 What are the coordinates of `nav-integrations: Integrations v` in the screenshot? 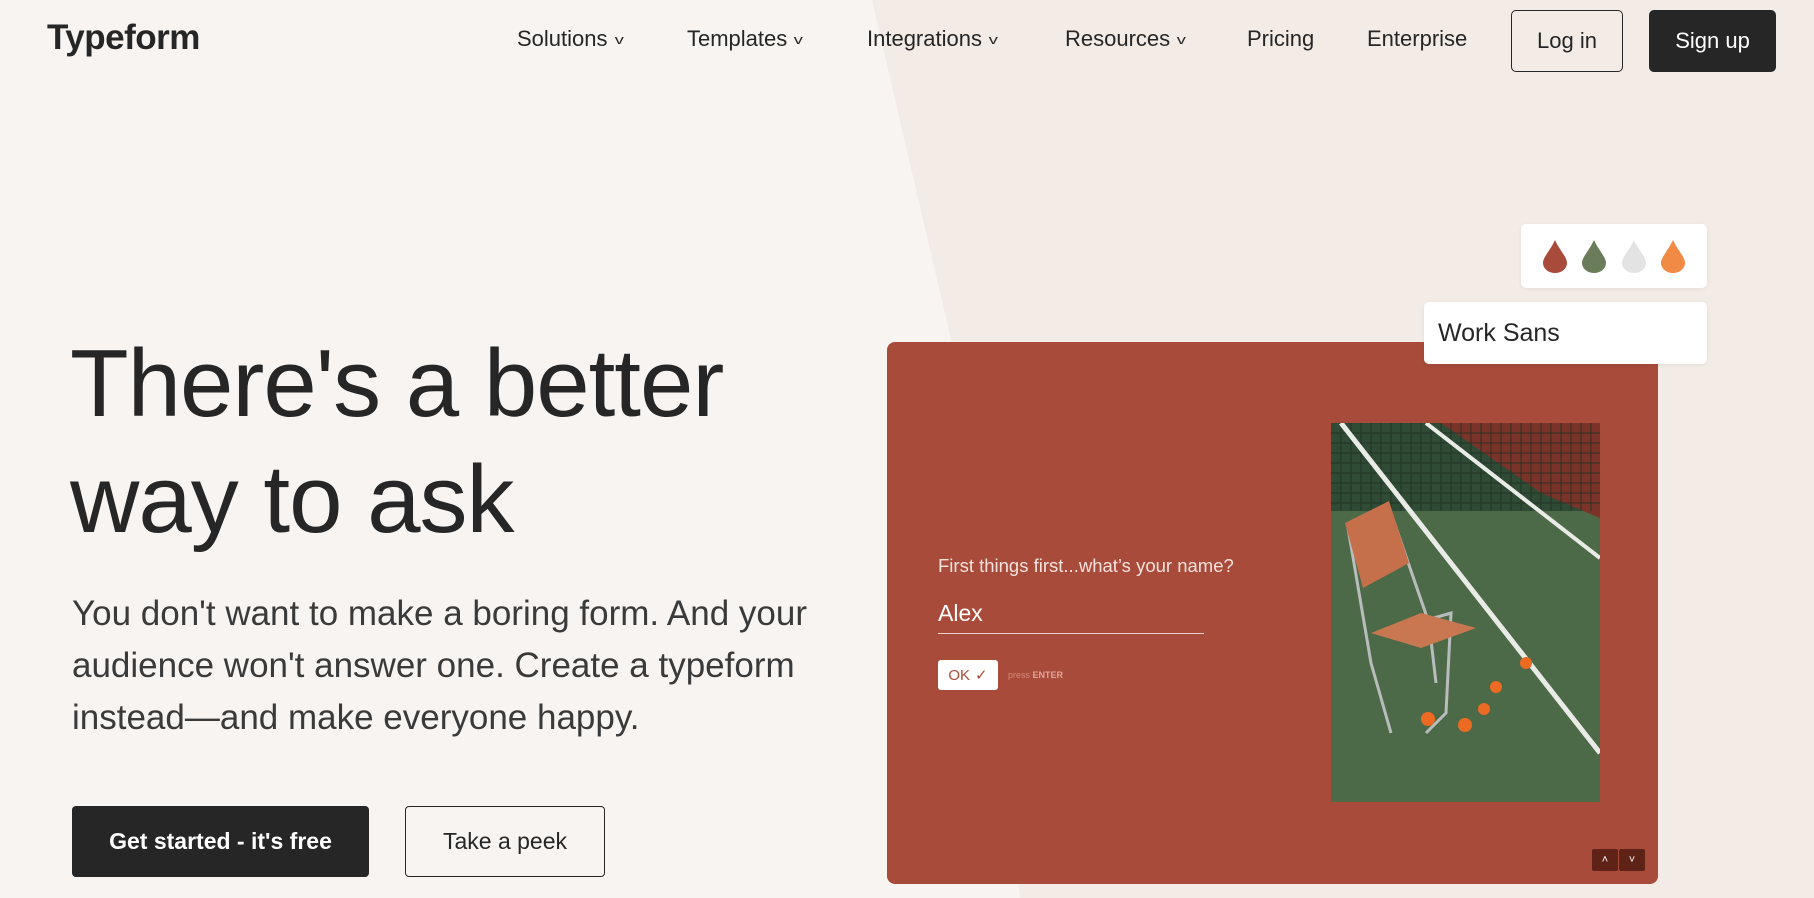 It's located at (932, 39).